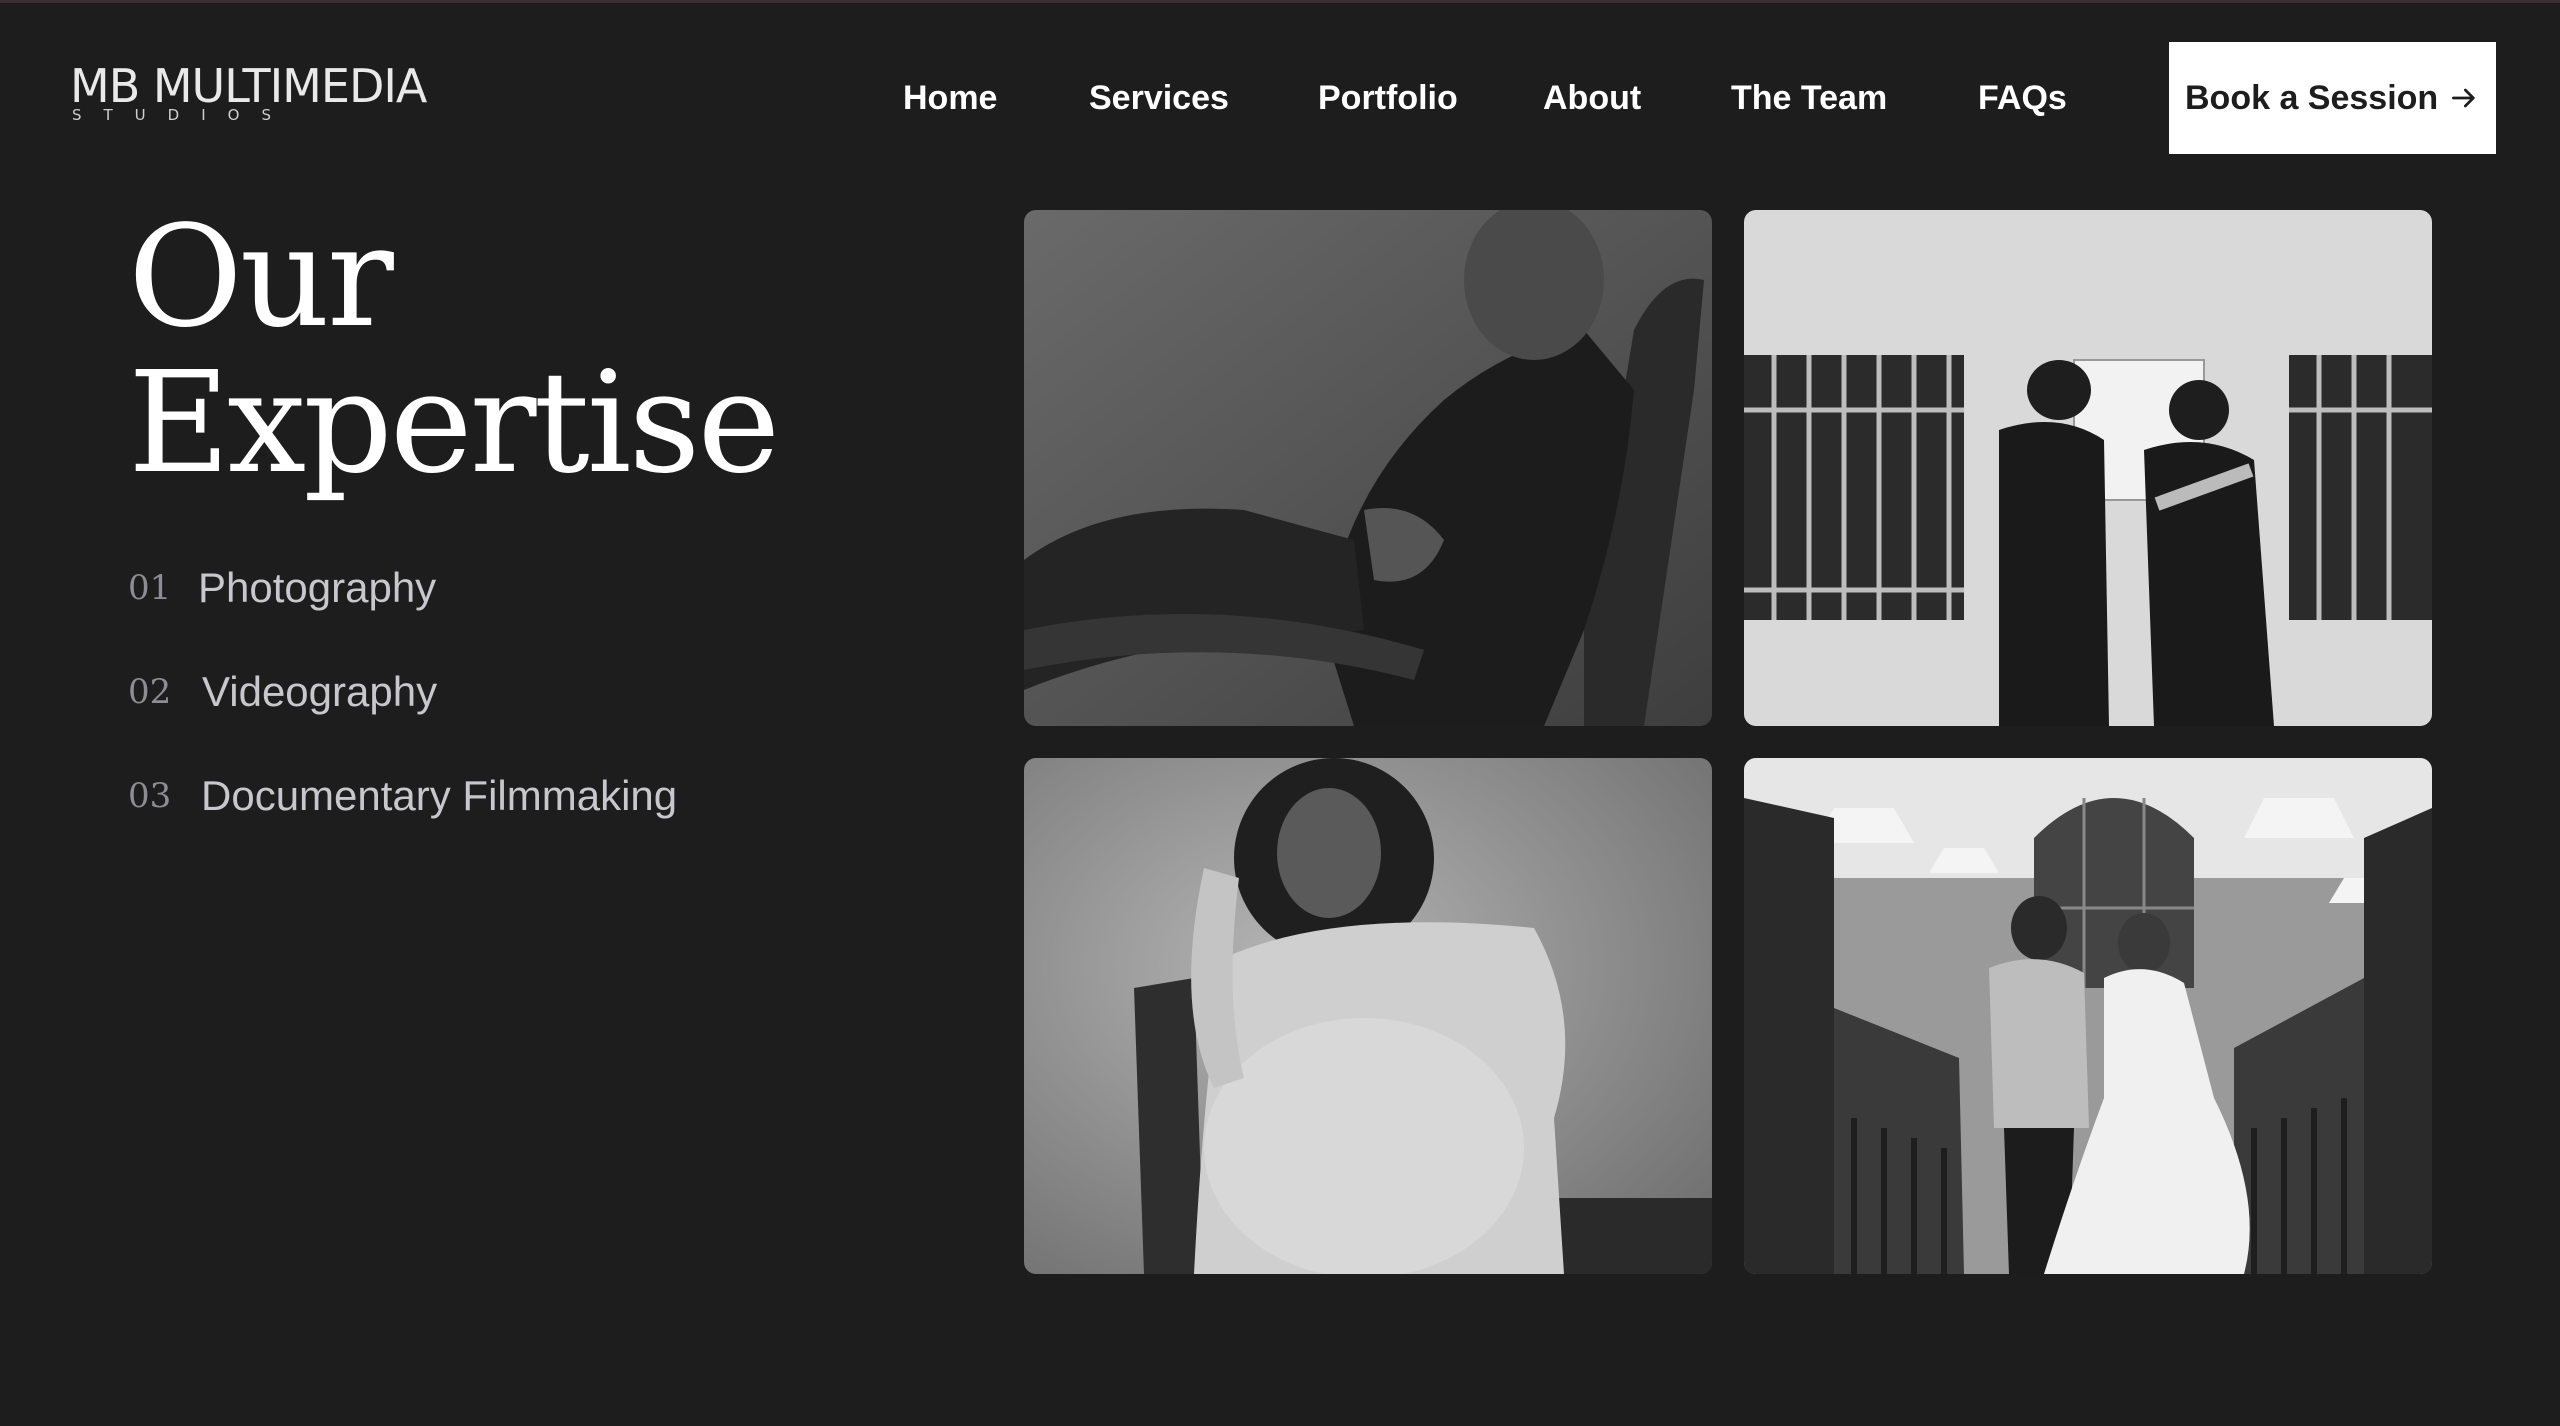 This screenshot has height=1426, width=2560. I want to click on section-title-line-1: Our, so click(261, 277).